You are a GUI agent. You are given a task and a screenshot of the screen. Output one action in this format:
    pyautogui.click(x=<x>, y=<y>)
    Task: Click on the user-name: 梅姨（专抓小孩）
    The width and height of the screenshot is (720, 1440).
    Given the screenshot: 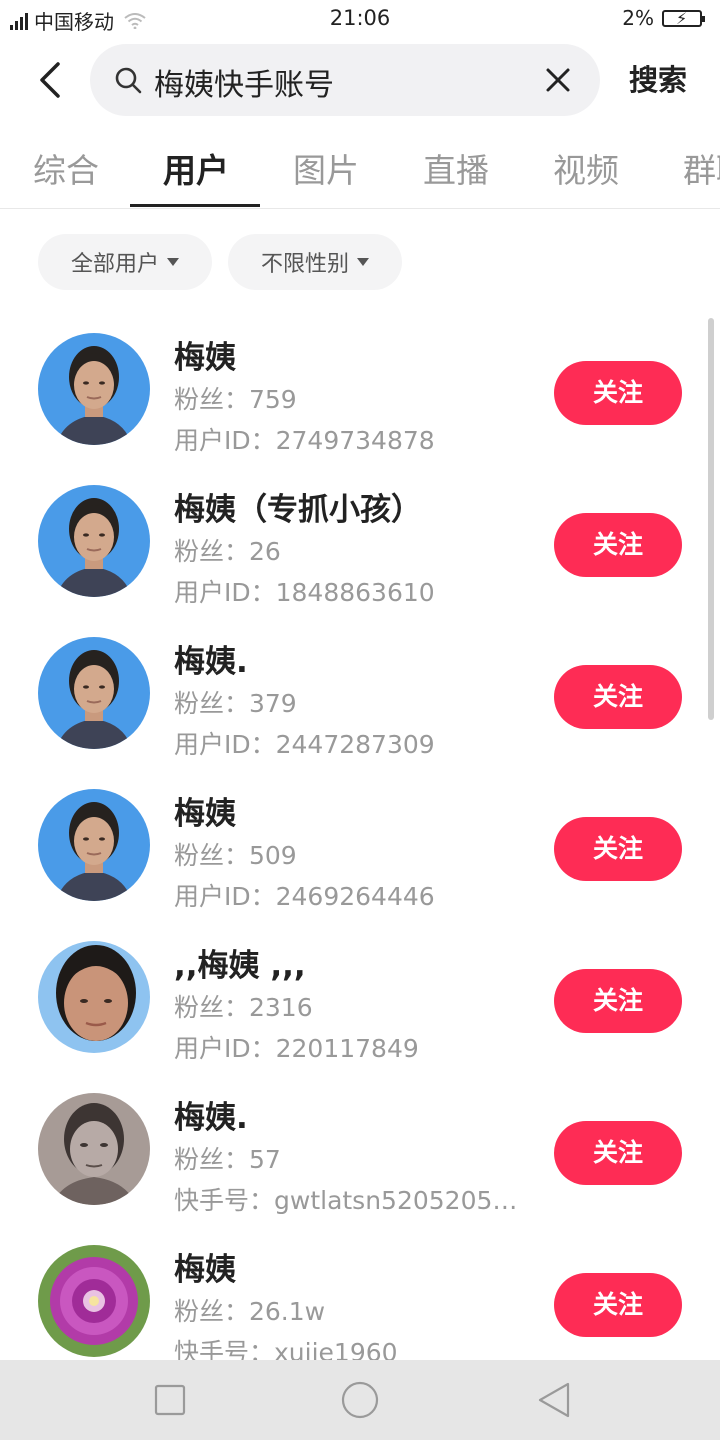 What is the action you would take?
    pyautogui.click(x=298, y=510)
    